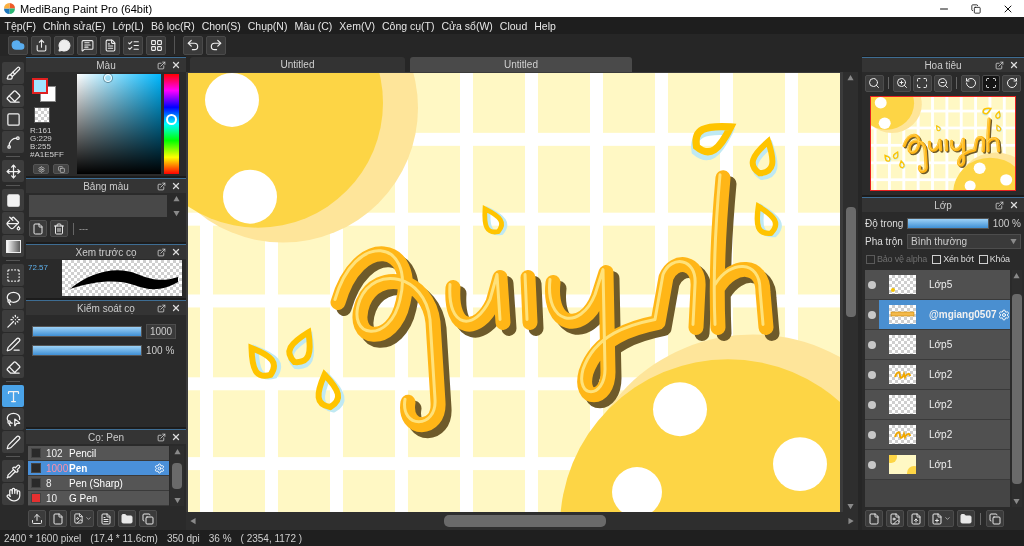  Describe the element at coordinates (193, 45) in the screenshot. I see `undo-button` at that location.